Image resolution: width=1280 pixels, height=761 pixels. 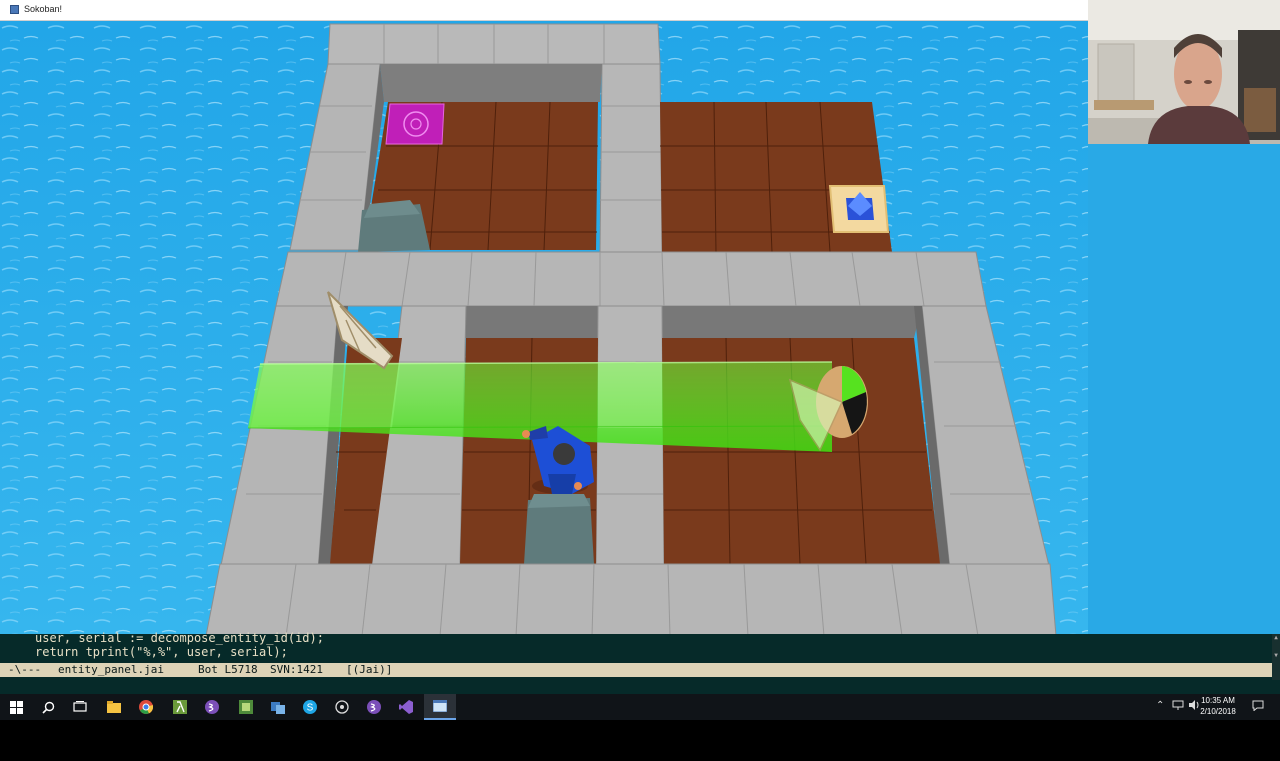 What do you see at coordinates (1160, 705) in the screenshot?
I see `tray-chevron-up-icon: ⌃` at bounding box center [1160, 705].